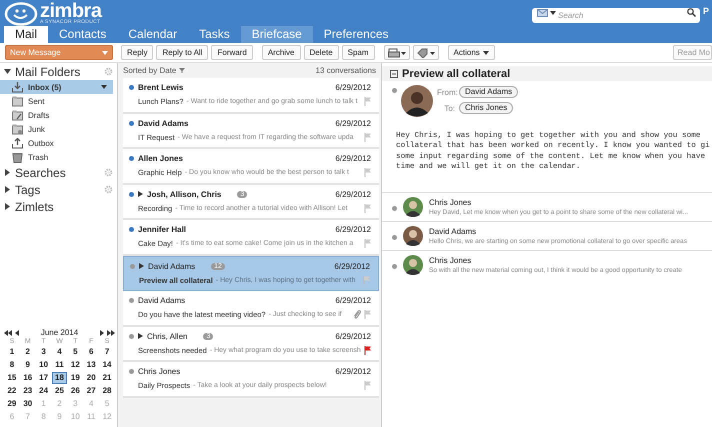  Describe the element at coordinates (107, 378) in the screenshot. I see `calendar-day: 21` at that location.